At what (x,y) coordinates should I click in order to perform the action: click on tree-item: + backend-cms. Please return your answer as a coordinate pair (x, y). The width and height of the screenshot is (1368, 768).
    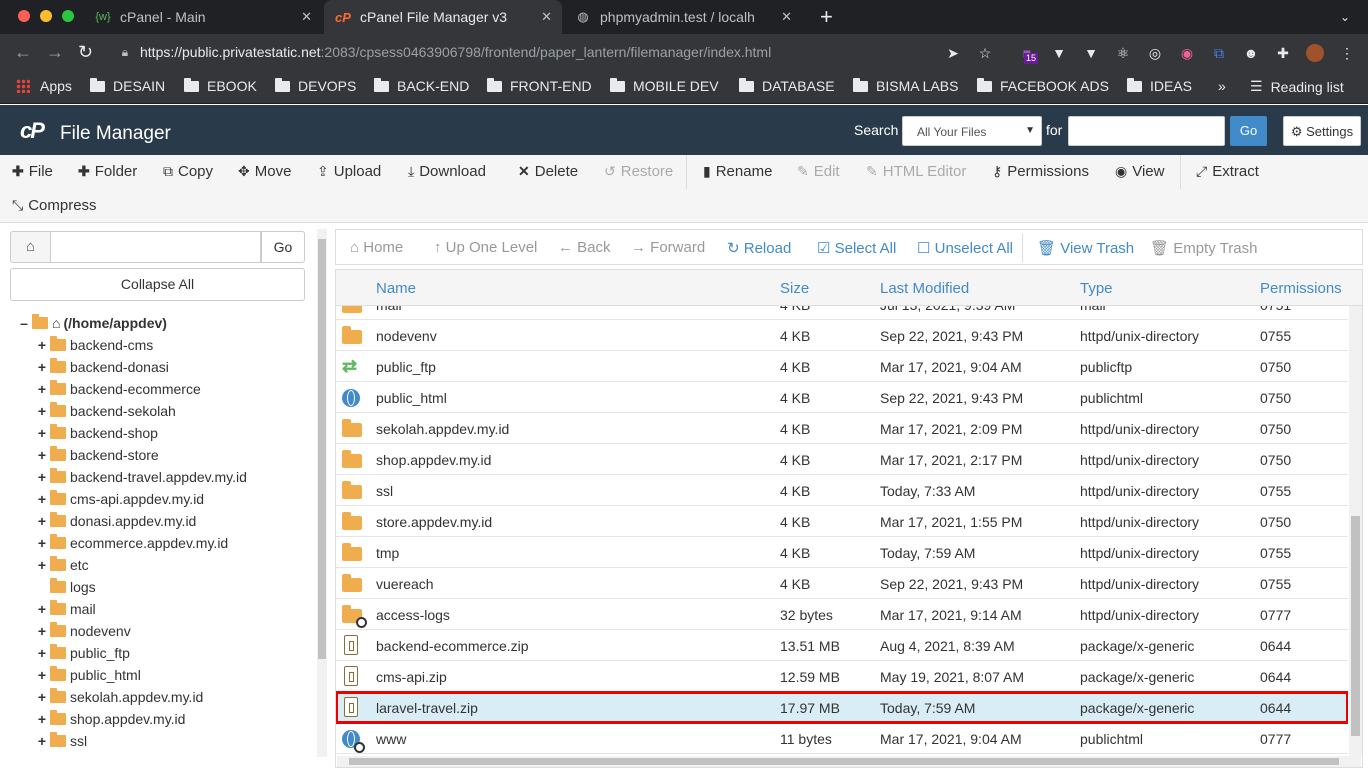
    Looking at the image, I should click on (94, 345).